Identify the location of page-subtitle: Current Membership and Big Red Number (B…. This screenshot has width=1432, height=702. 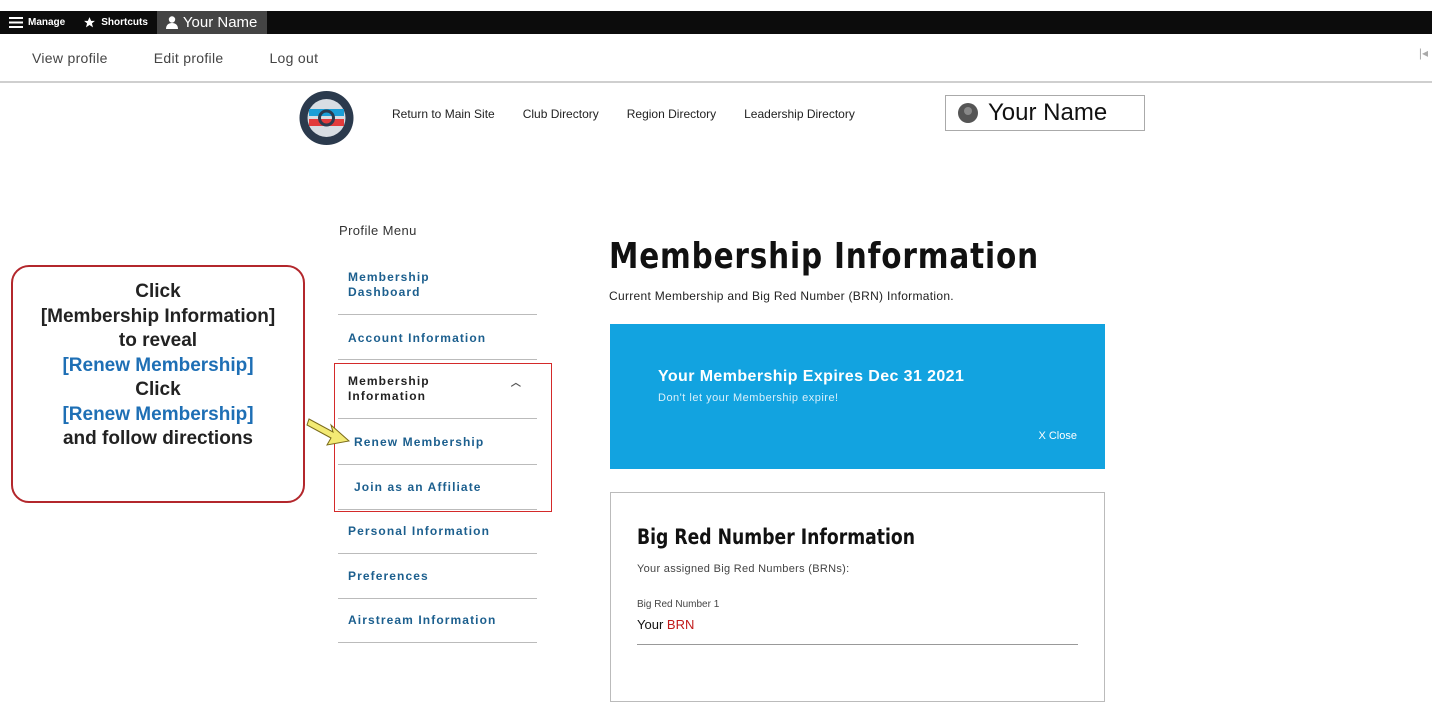
(781, 296).